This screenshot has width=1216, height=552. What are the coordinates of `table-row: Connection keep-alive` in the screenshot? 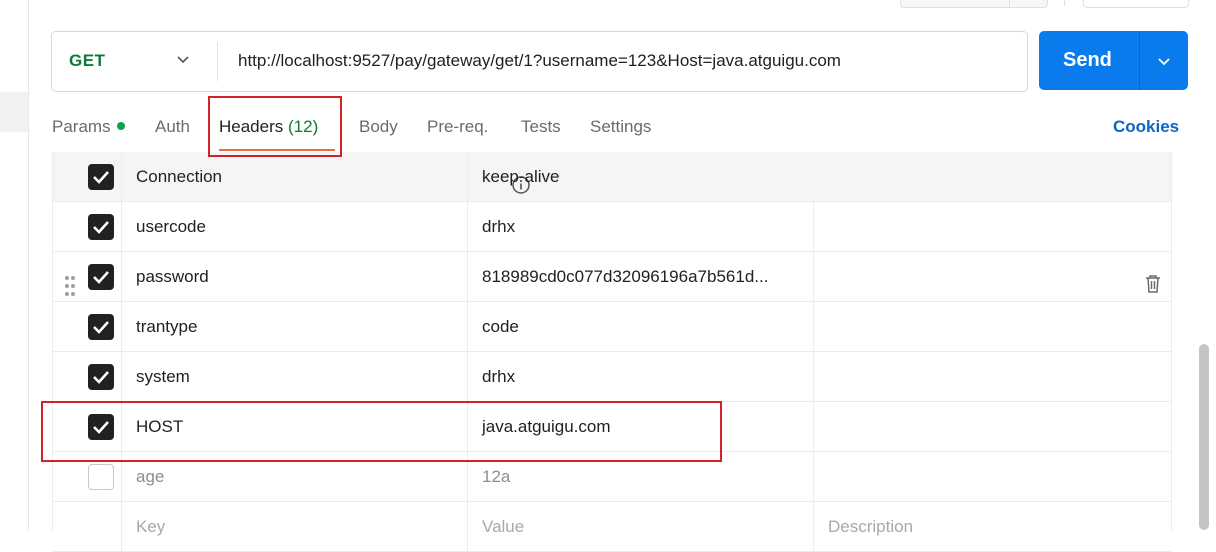 It's located at (612, 177).